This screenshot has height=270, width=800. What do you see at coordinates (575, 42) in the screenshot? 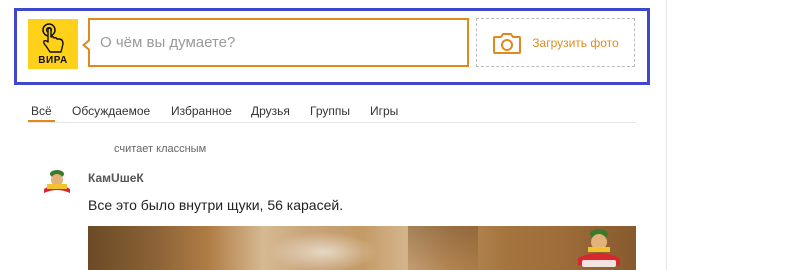
I see `upload-photo-label: Загрузить фото` at bounding box center [575, 42].